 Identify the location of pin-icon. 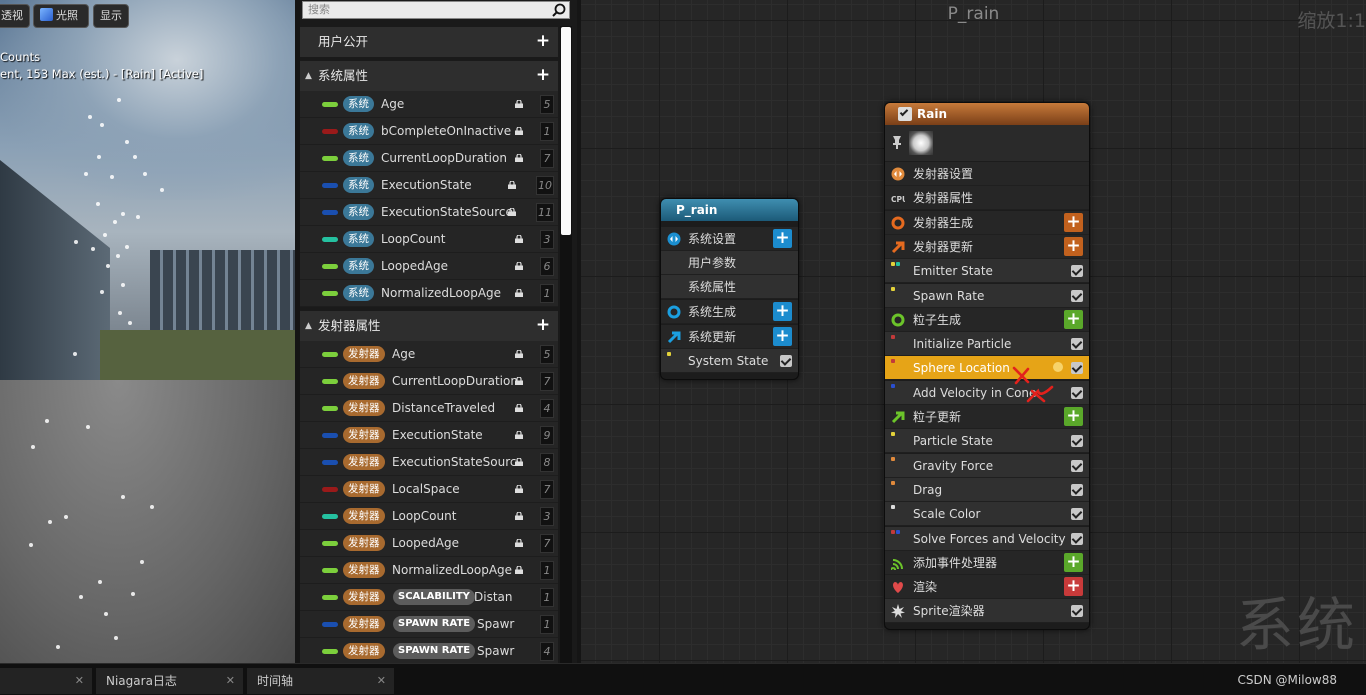
(897, 142).